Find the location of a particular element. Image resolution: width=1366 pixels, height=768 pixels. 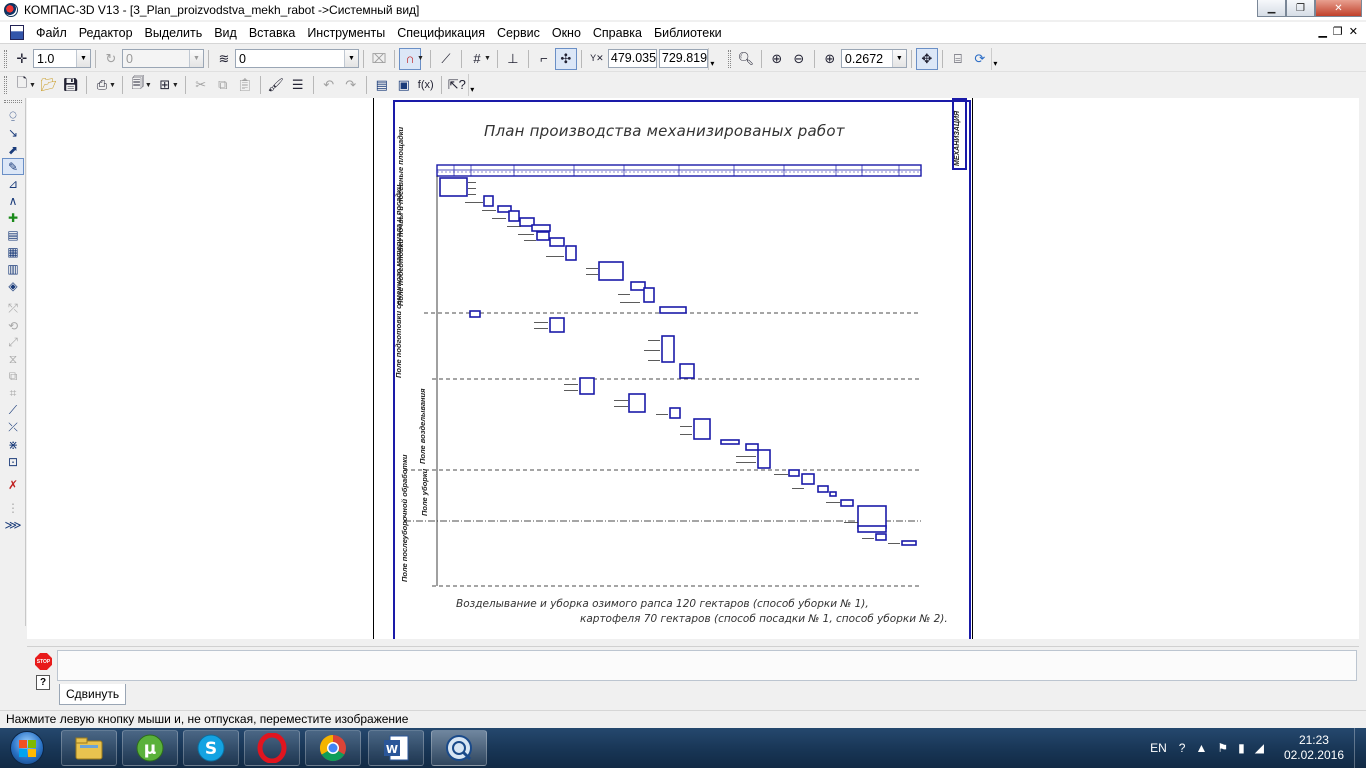

geometry-icon: ⍜ is located at coordinates (13, 115).